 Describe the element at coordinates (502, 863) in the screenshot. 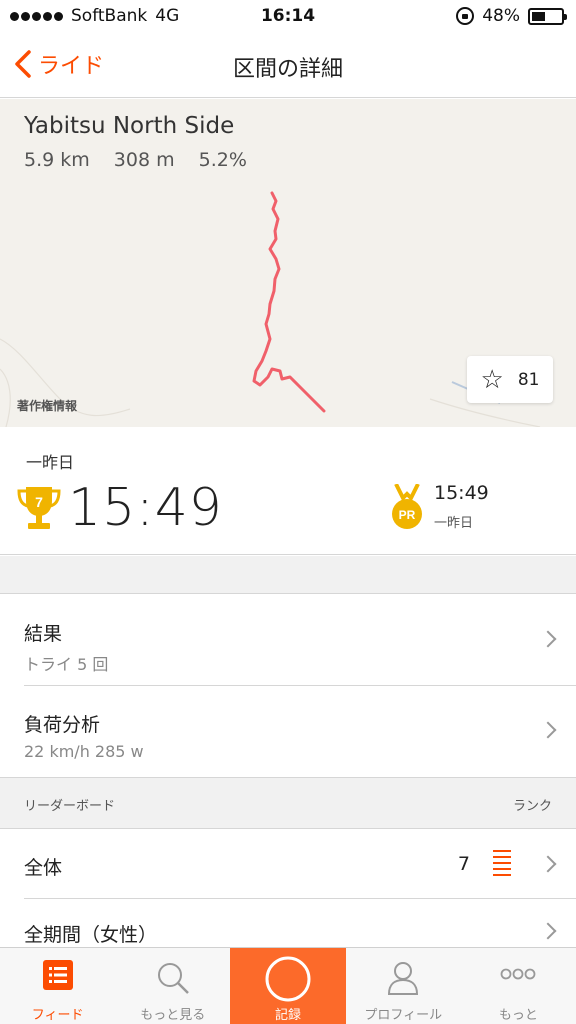

I see `rank-list-icon` at that location.